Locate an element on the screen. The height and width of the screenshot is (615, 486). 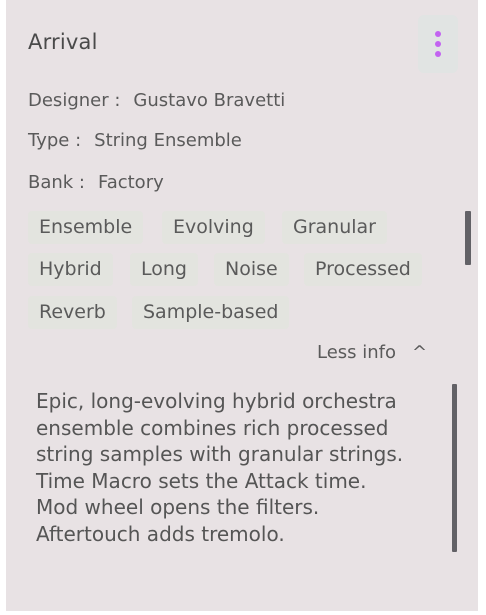
tag-chip: Sample-based is located at coordinates (211, 312).